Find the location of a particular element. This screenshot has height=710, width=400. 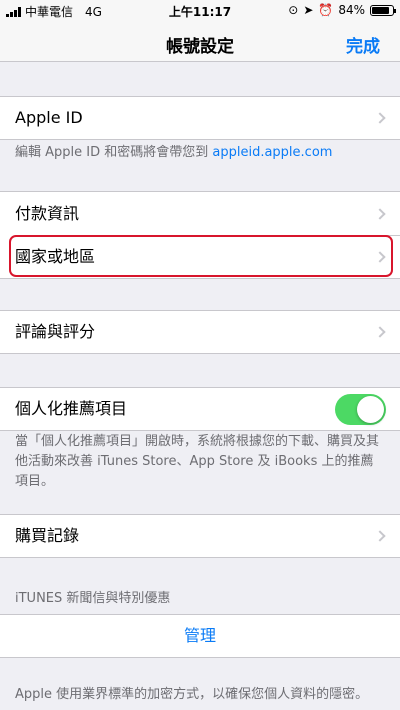

manage-button: 管理 is located at coordinates (200, 636).